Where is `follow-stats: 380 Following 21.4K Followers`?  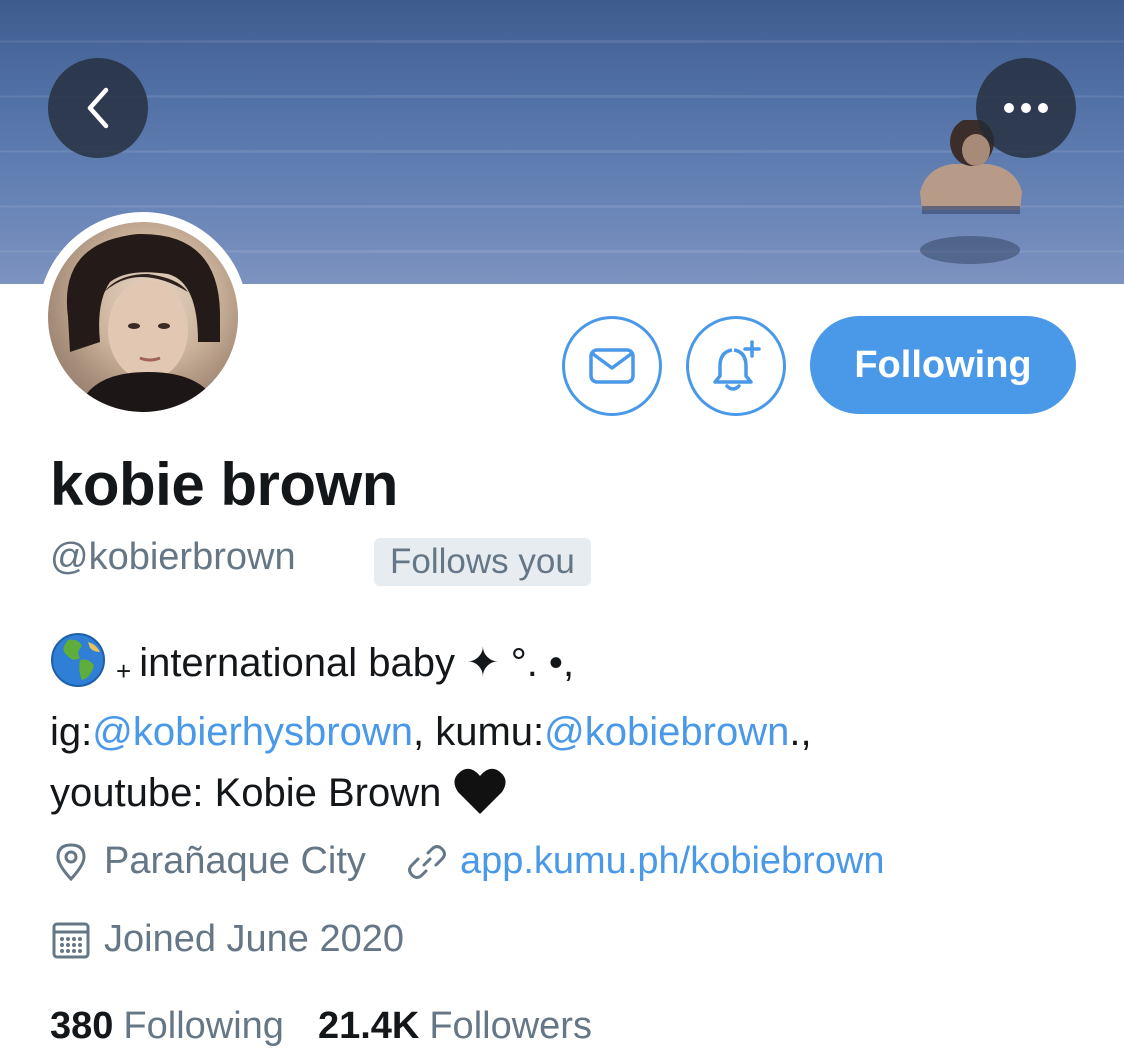 follow-stats: 380 Following 21.4K Followers is located at coordinates (321, 1026).